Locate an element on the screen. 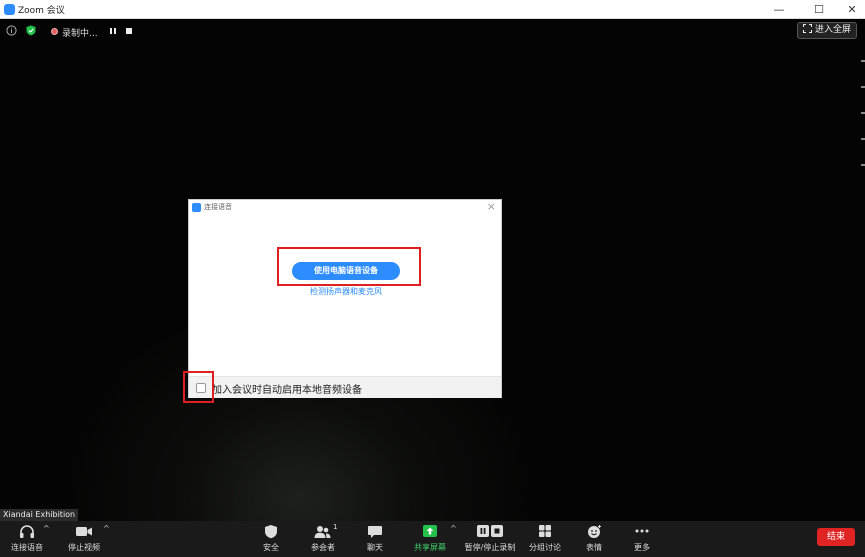  auto-join-audio-label: 加入会议时自动启用本地音频设备 is located at coordinates (287, 388).